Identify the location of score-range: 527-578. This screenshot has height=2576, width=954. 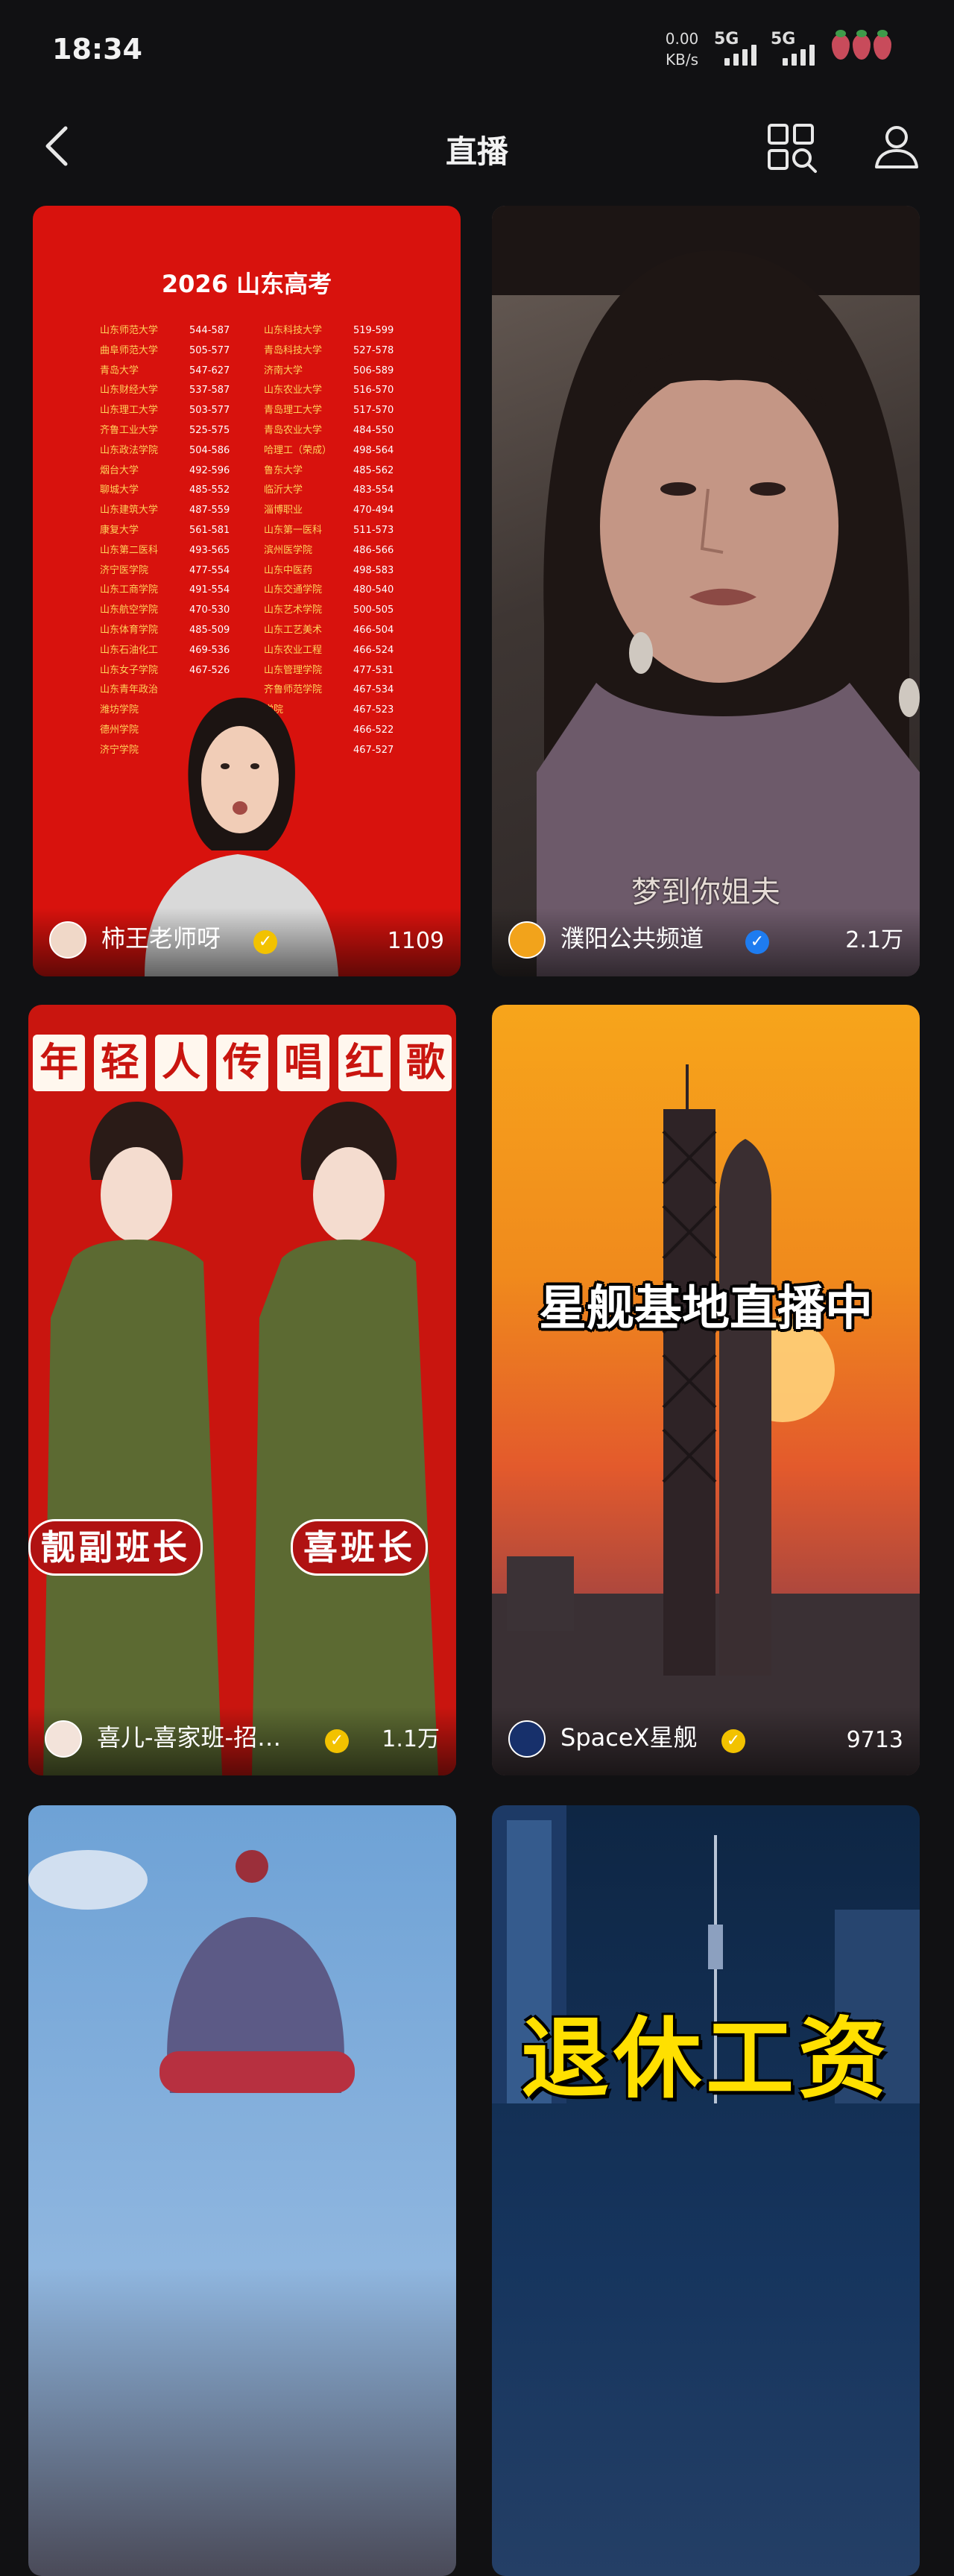
(374, 350).